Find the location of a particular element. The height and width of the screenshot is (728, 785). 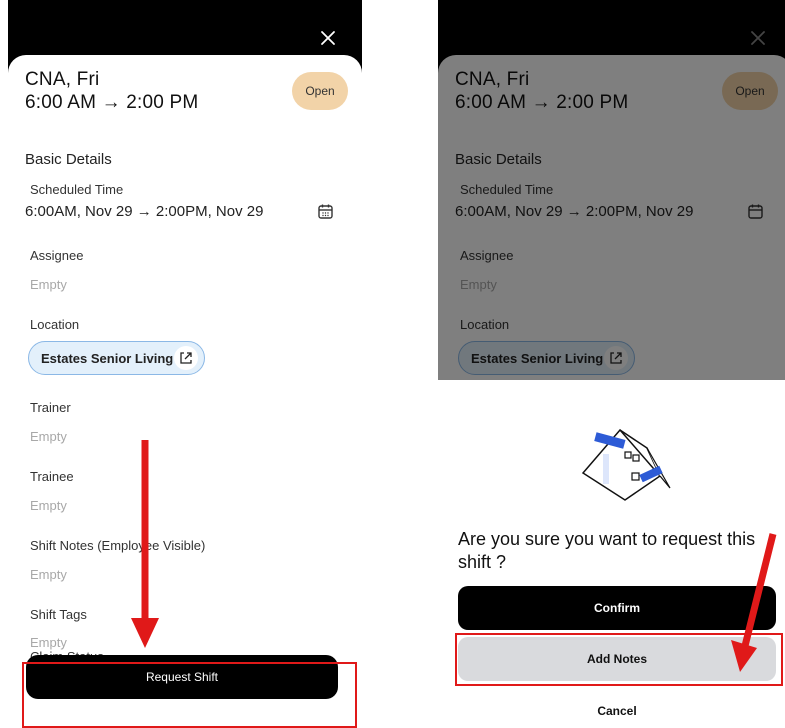

location-chip: Estates Senior Living is located at coordinates (116, 358).